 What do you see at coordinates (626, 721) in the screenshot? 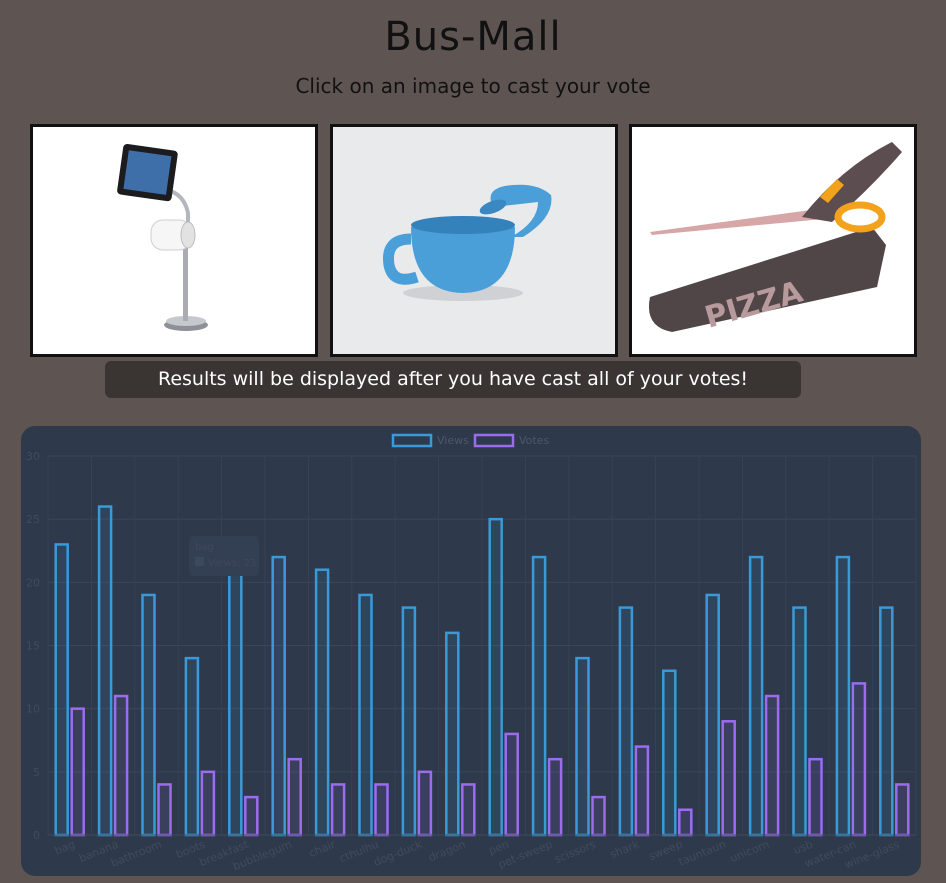
I see `bar-views-shark` at bounding box center [626, 721].